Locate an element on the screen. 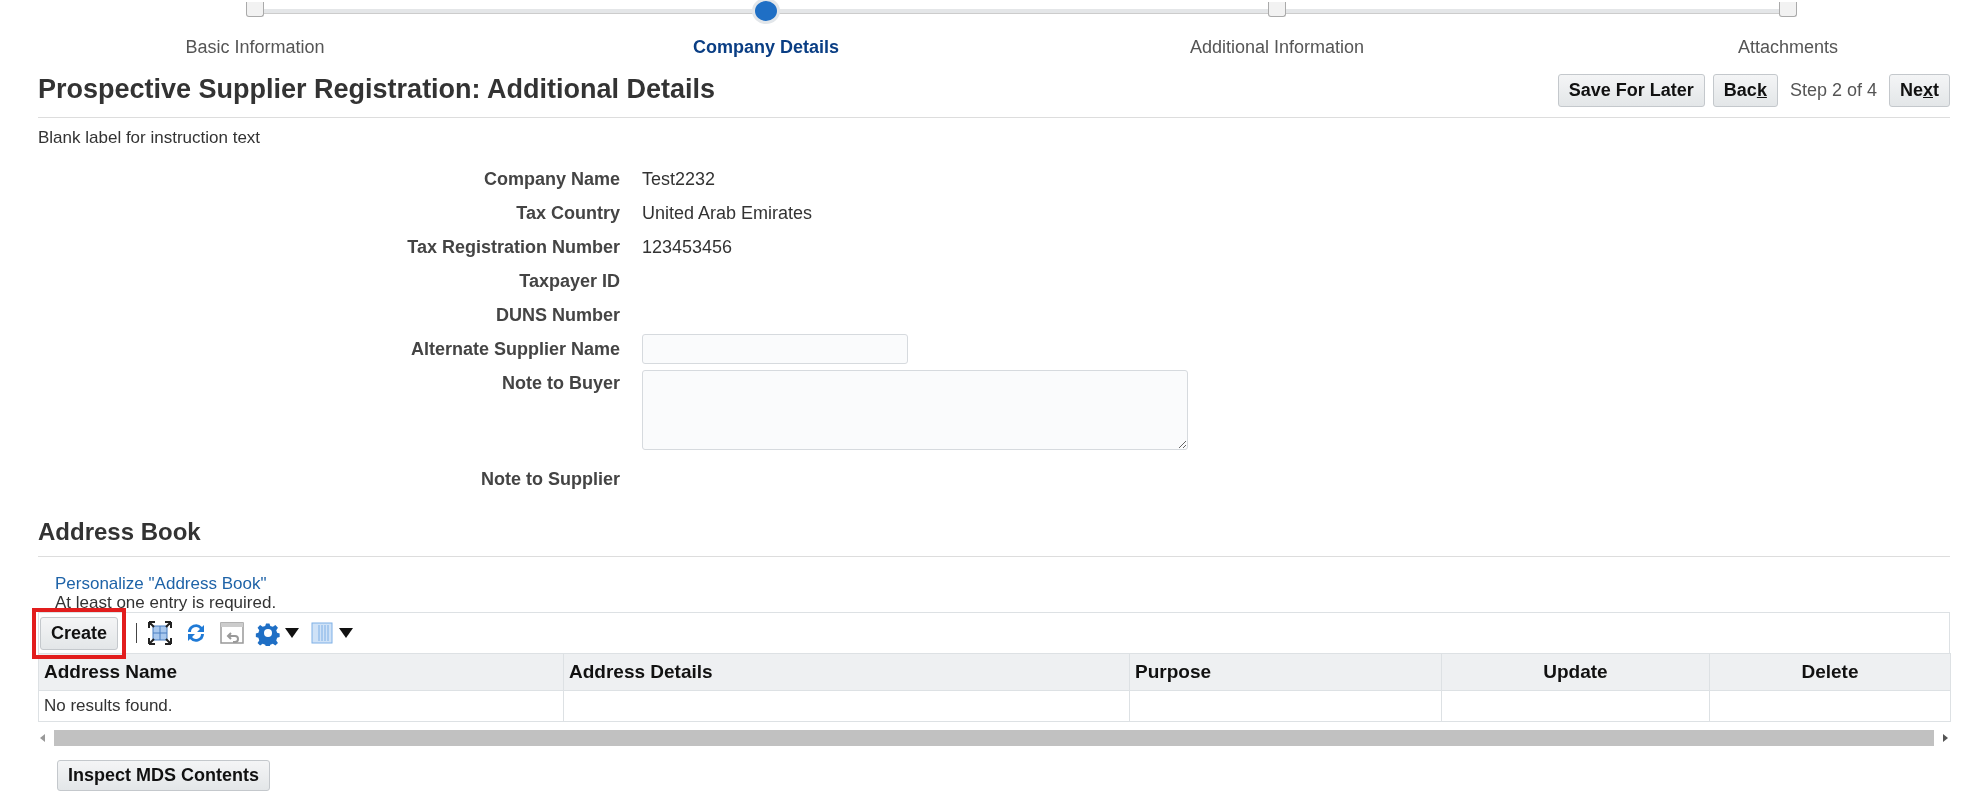  field-value: Test2232 is located at coordinates (679, 179).